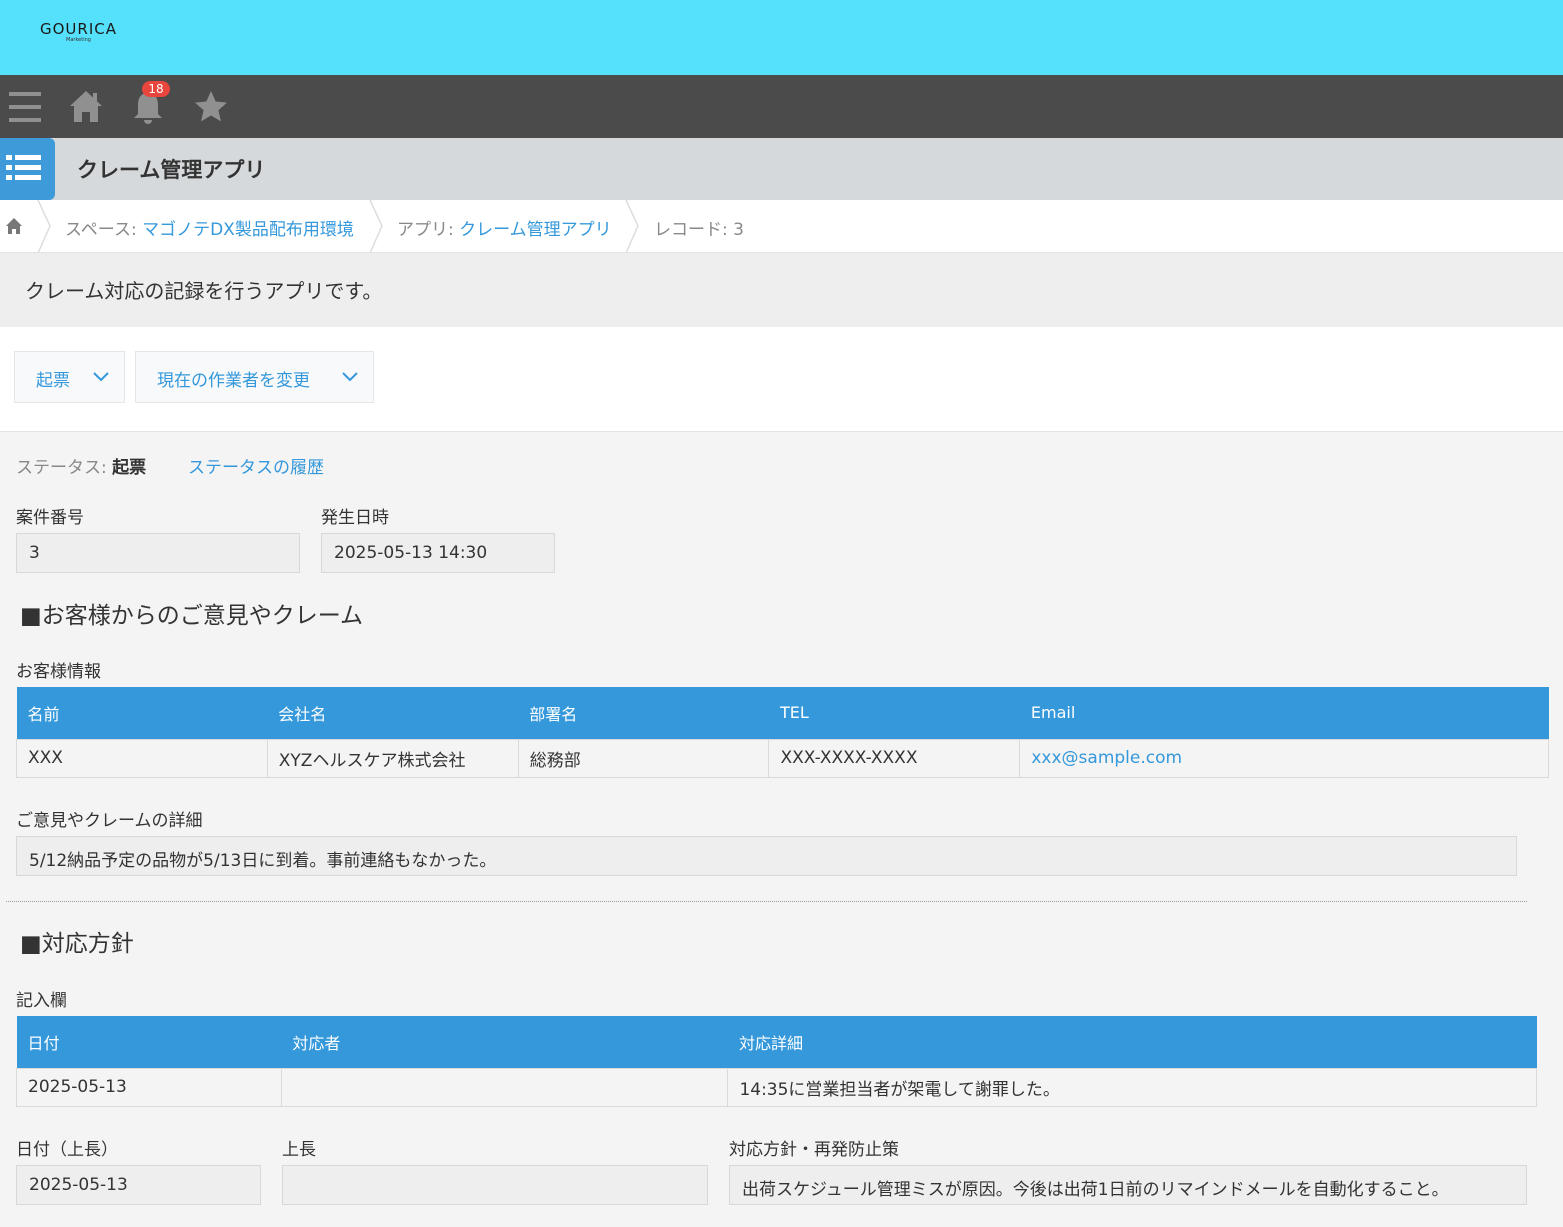 The image size is (1563, 1227). I want to click on global-navbar, so click(781, 106).